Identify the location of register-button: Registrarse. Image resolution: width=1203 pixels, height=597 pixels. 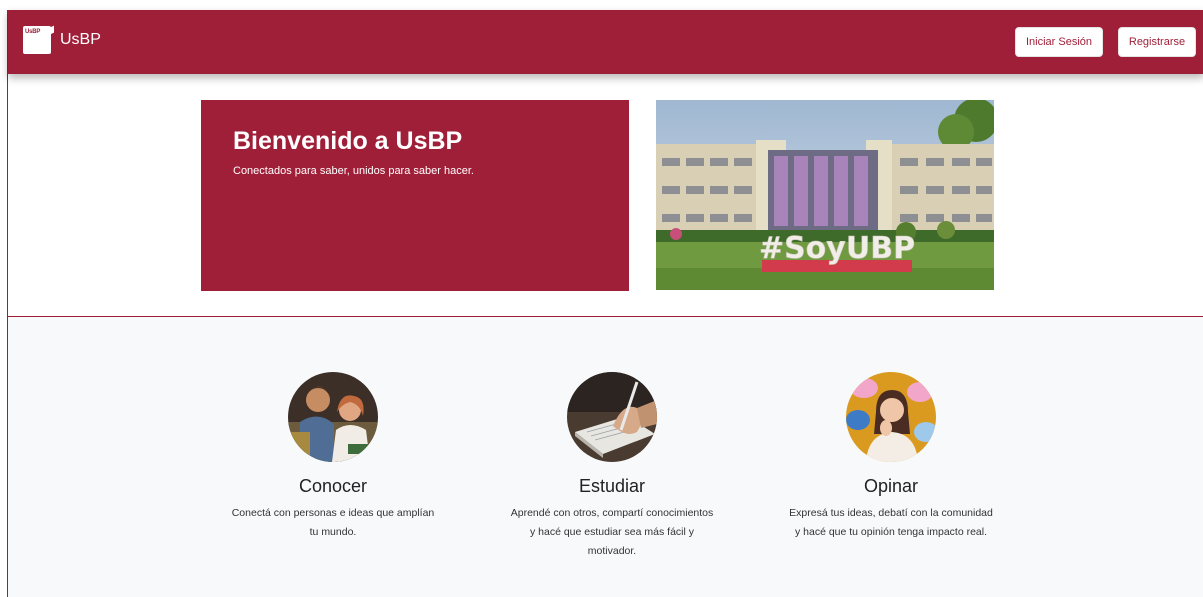
(1157, 42).